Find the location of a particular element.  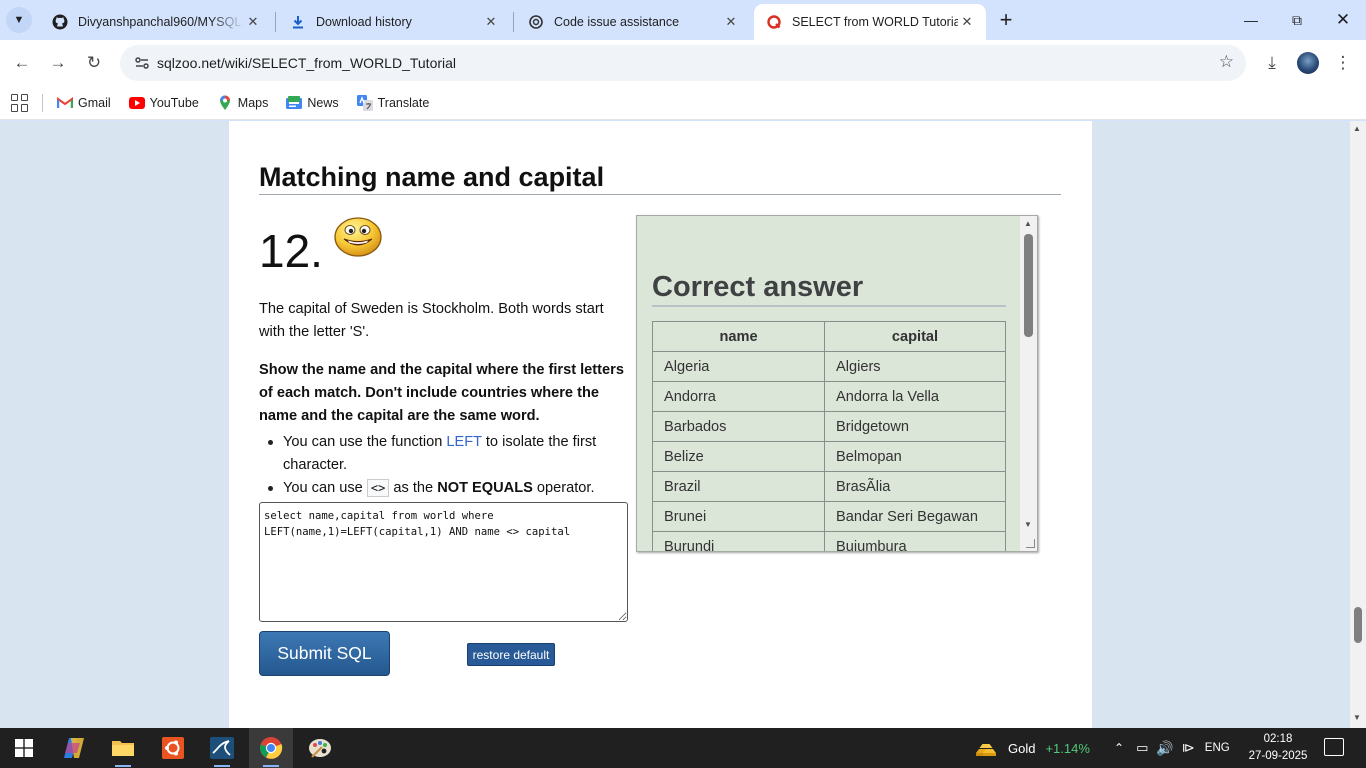

downloads-button: ⤓ is located at coordinates (1272, 63).